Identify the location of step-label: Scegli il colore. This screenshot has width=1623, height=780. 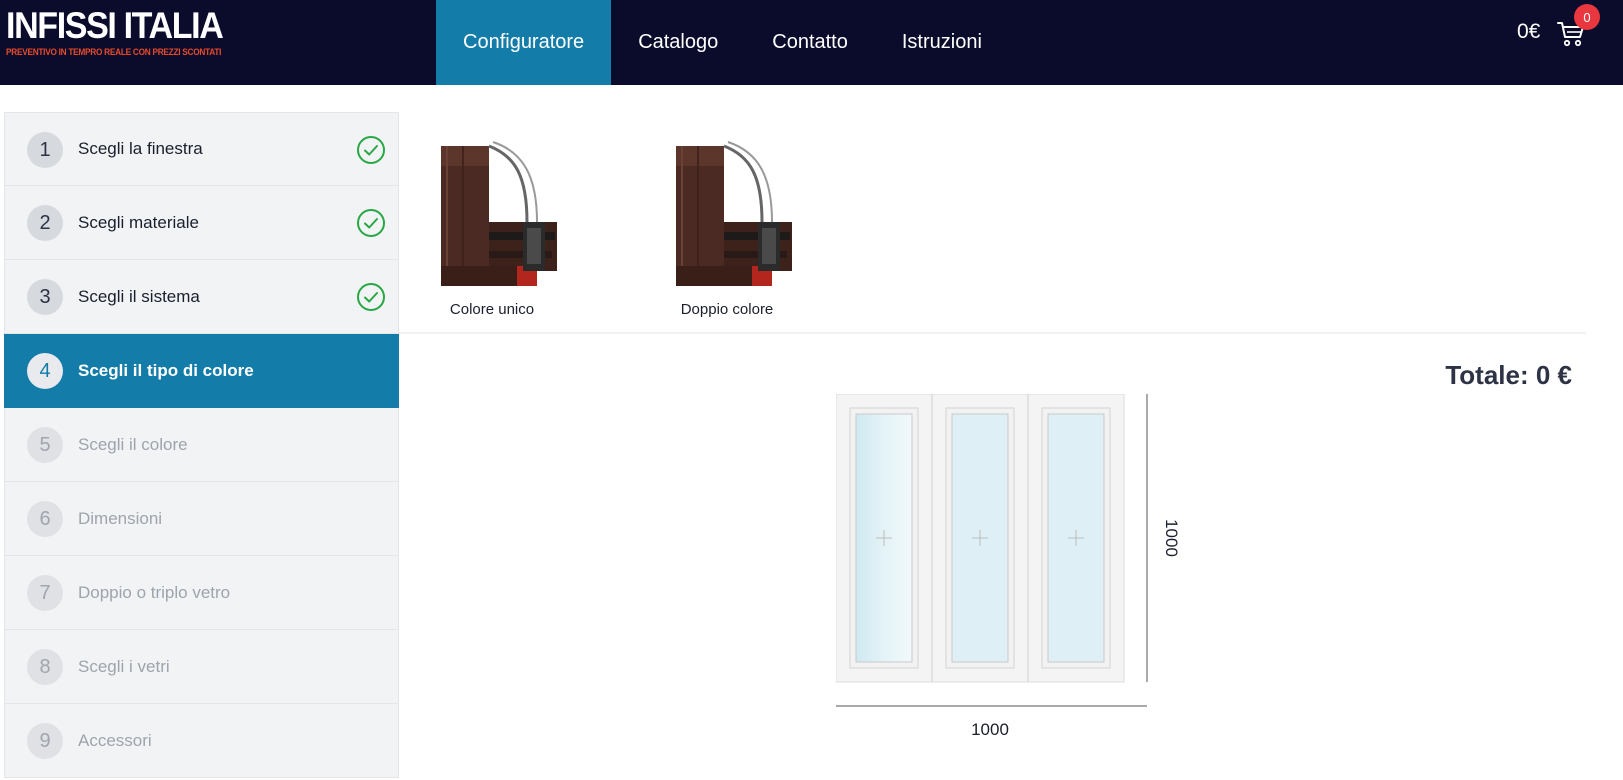
(133, 444).